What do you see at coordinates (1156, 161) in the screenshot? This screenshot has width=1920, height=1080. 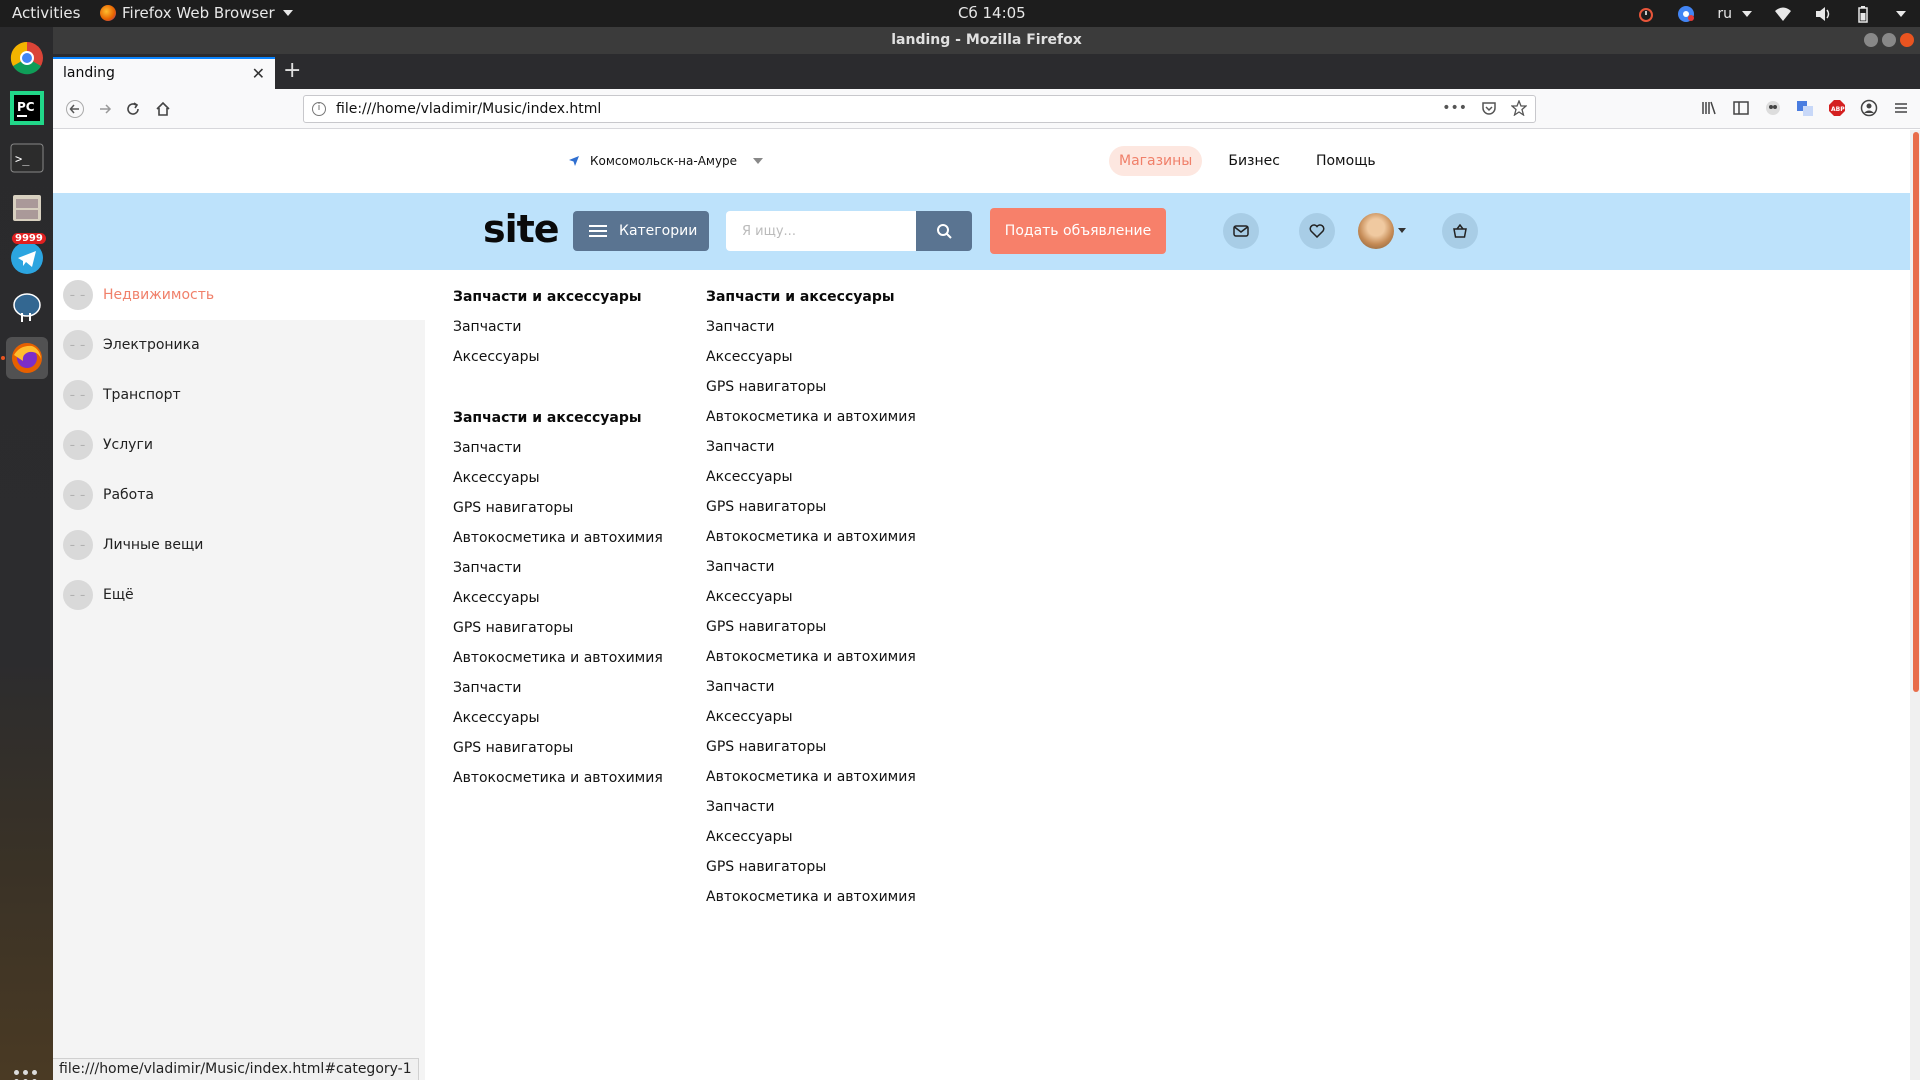 I see `nav-link-shops: Магазины` at bounding box center [1156, 161].